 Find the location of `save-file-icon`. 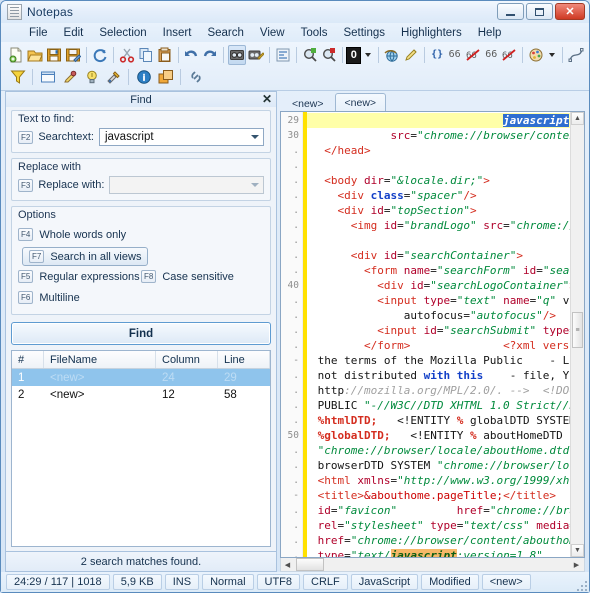

save-file-icon is located at coordinates (54, 55).